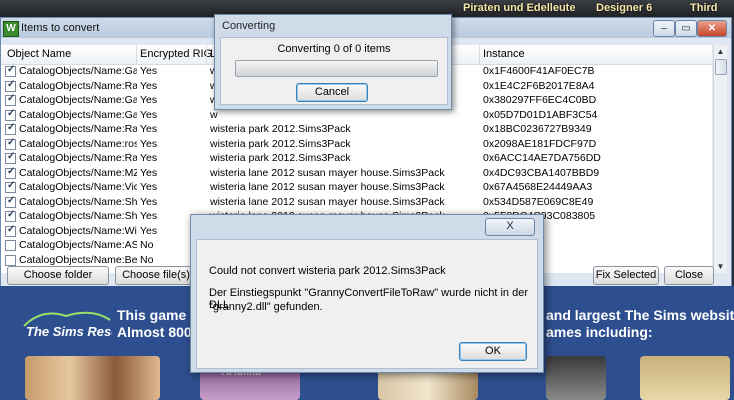 Image resolution: width=734 pixels, height=400 pixels. Describe the element at coordinates (537, 129) in the screenshot. I see `cell-instance: 0x18BC0236727B9349` at that location.